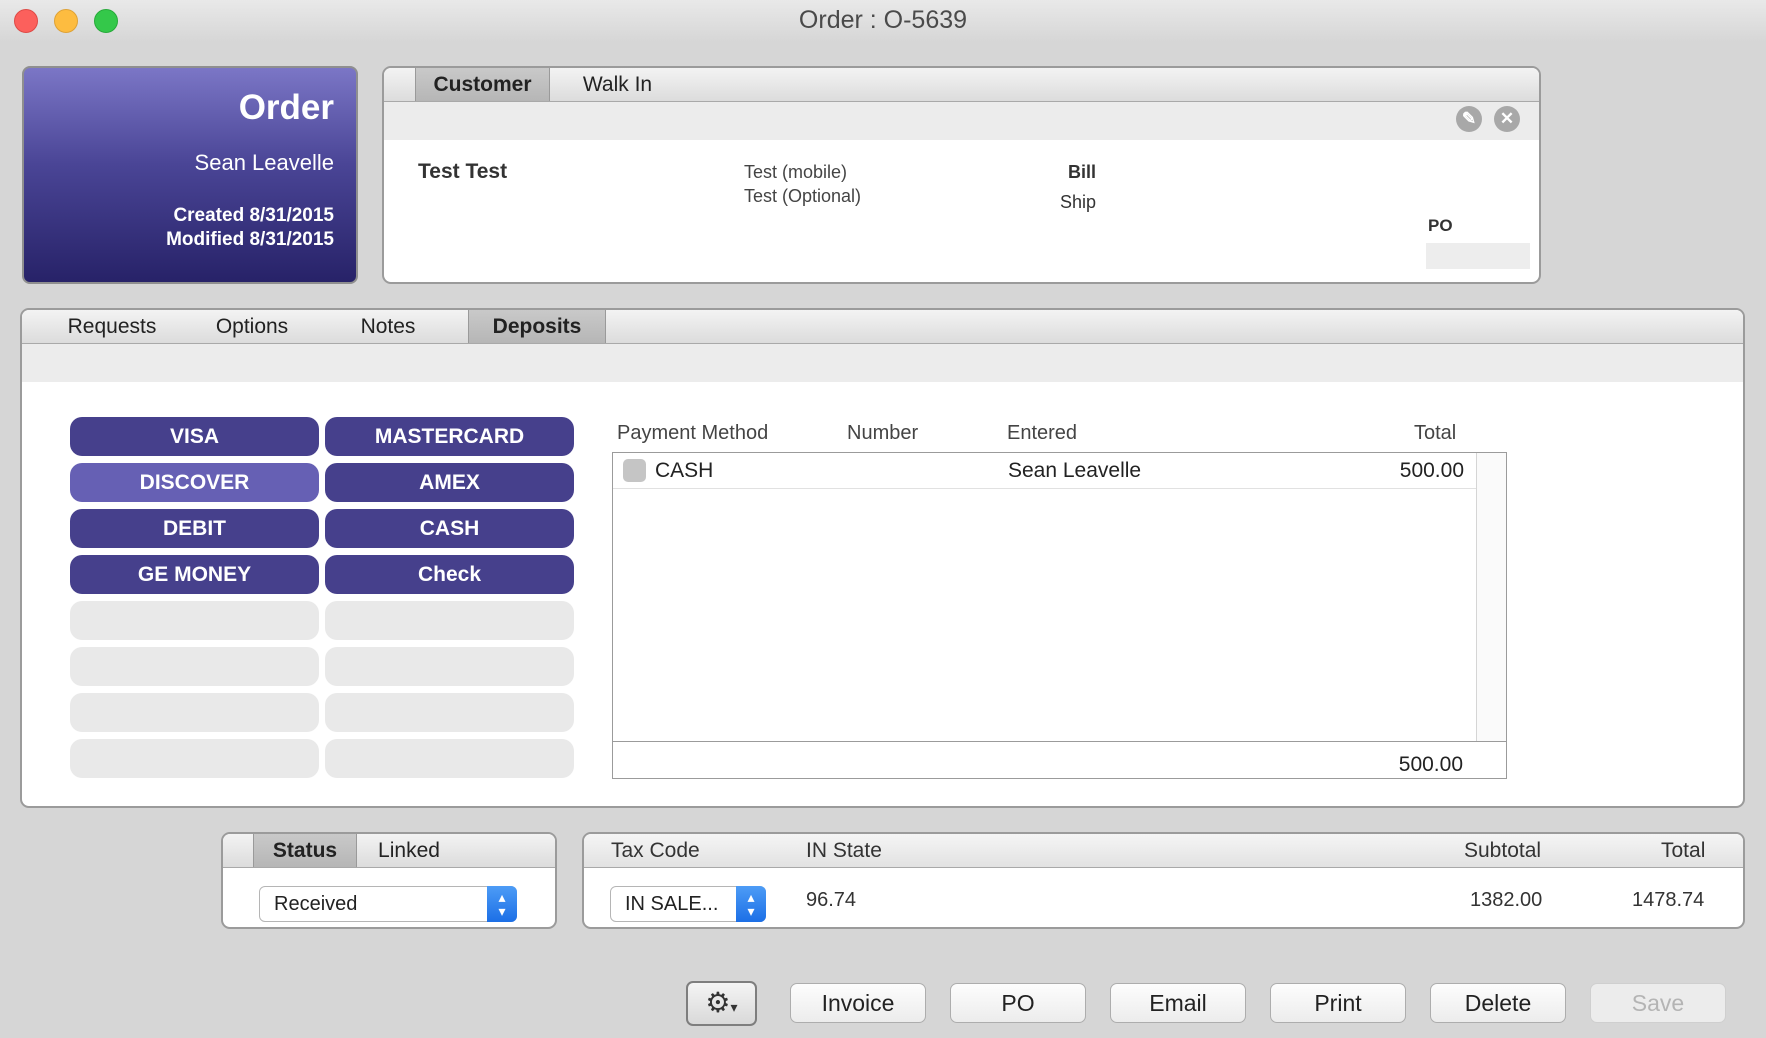  I want to click on discover-button: DISCOVER, so click(194, 482).